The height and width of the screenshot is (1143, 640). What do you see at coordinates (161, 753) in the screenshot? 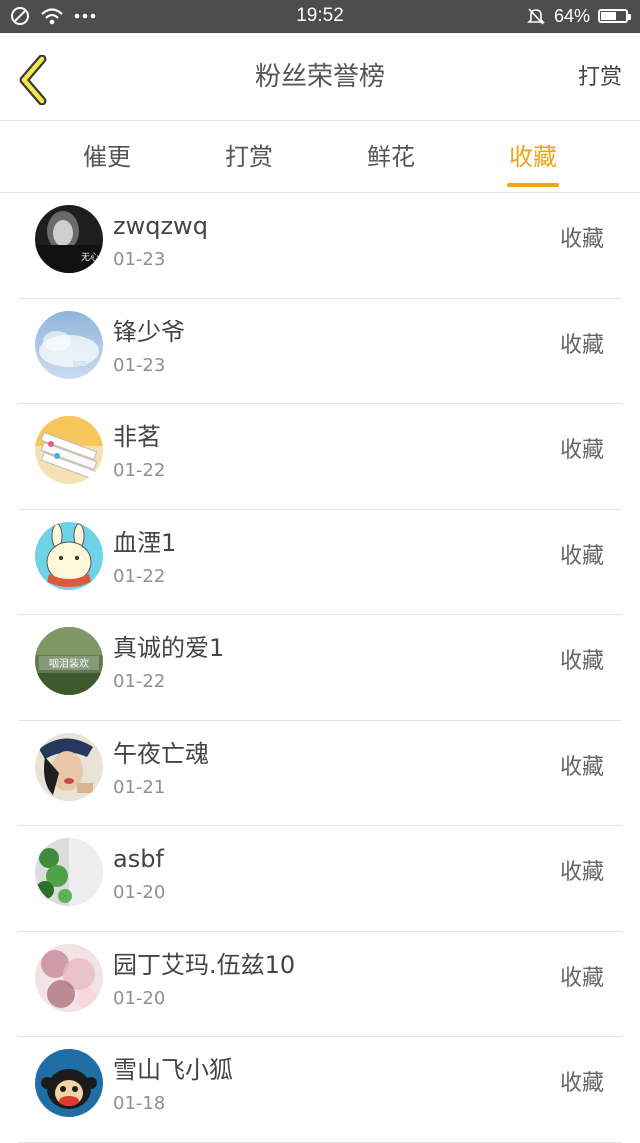
I see `user-name: 午夜亡魂` at bounding box center [161, 753].